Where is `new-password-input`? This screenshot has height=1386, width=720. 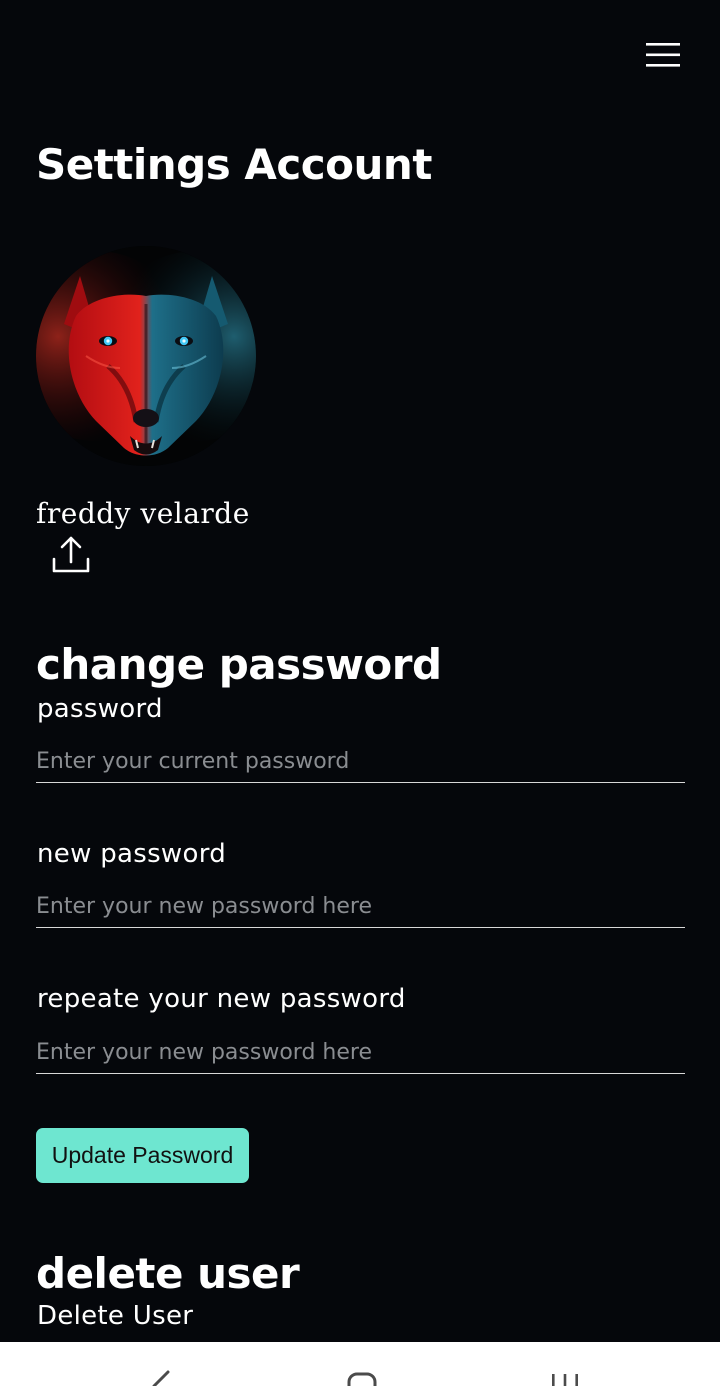 new-password-input is located at coordinates (360, 906).